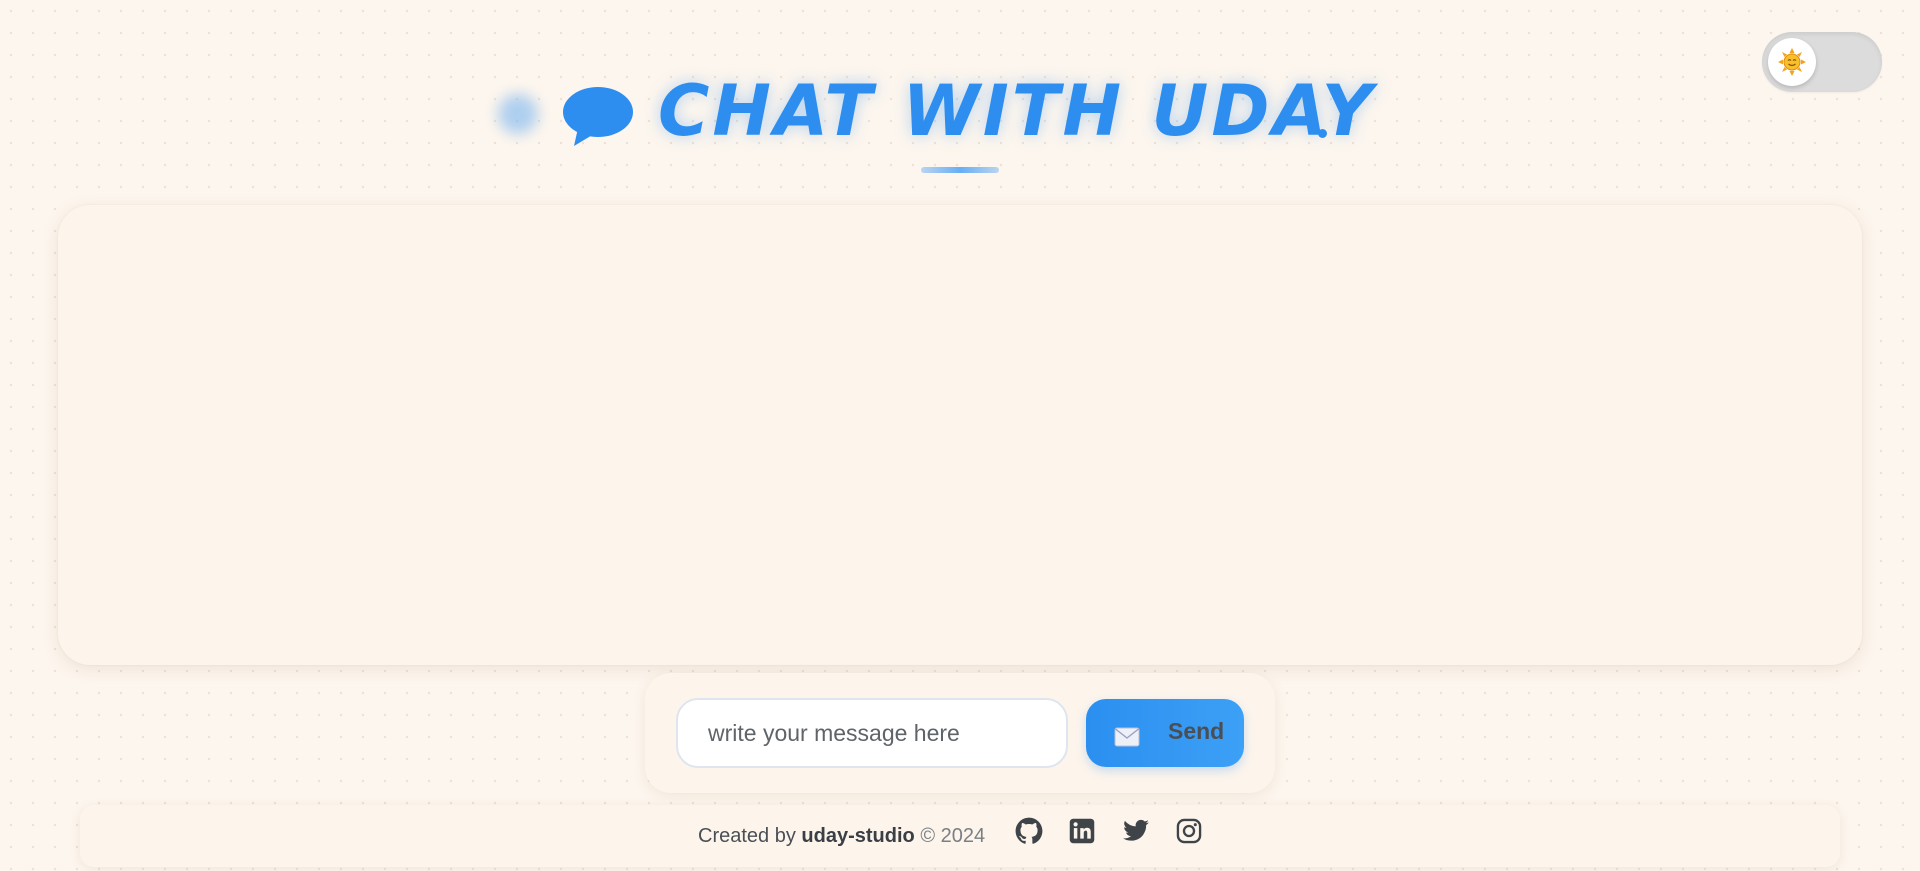  I want to click on speech-bubble-icon, so click(598, 116).